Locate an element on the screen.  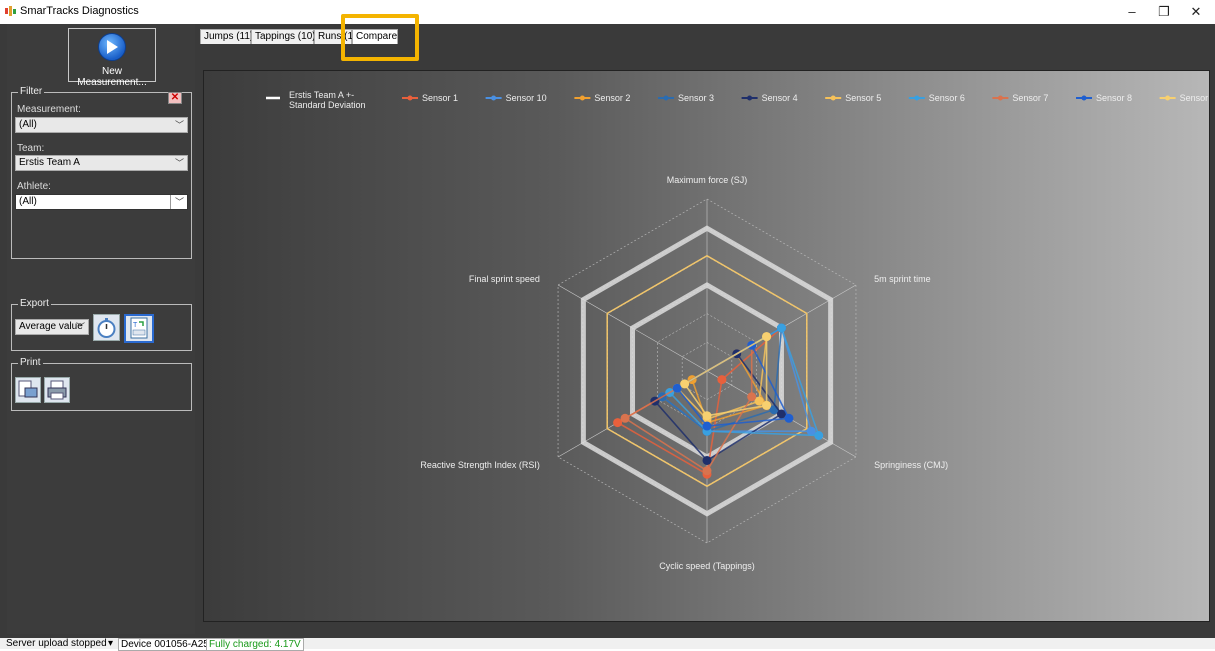
series-line is located at coordinates (688, 407).